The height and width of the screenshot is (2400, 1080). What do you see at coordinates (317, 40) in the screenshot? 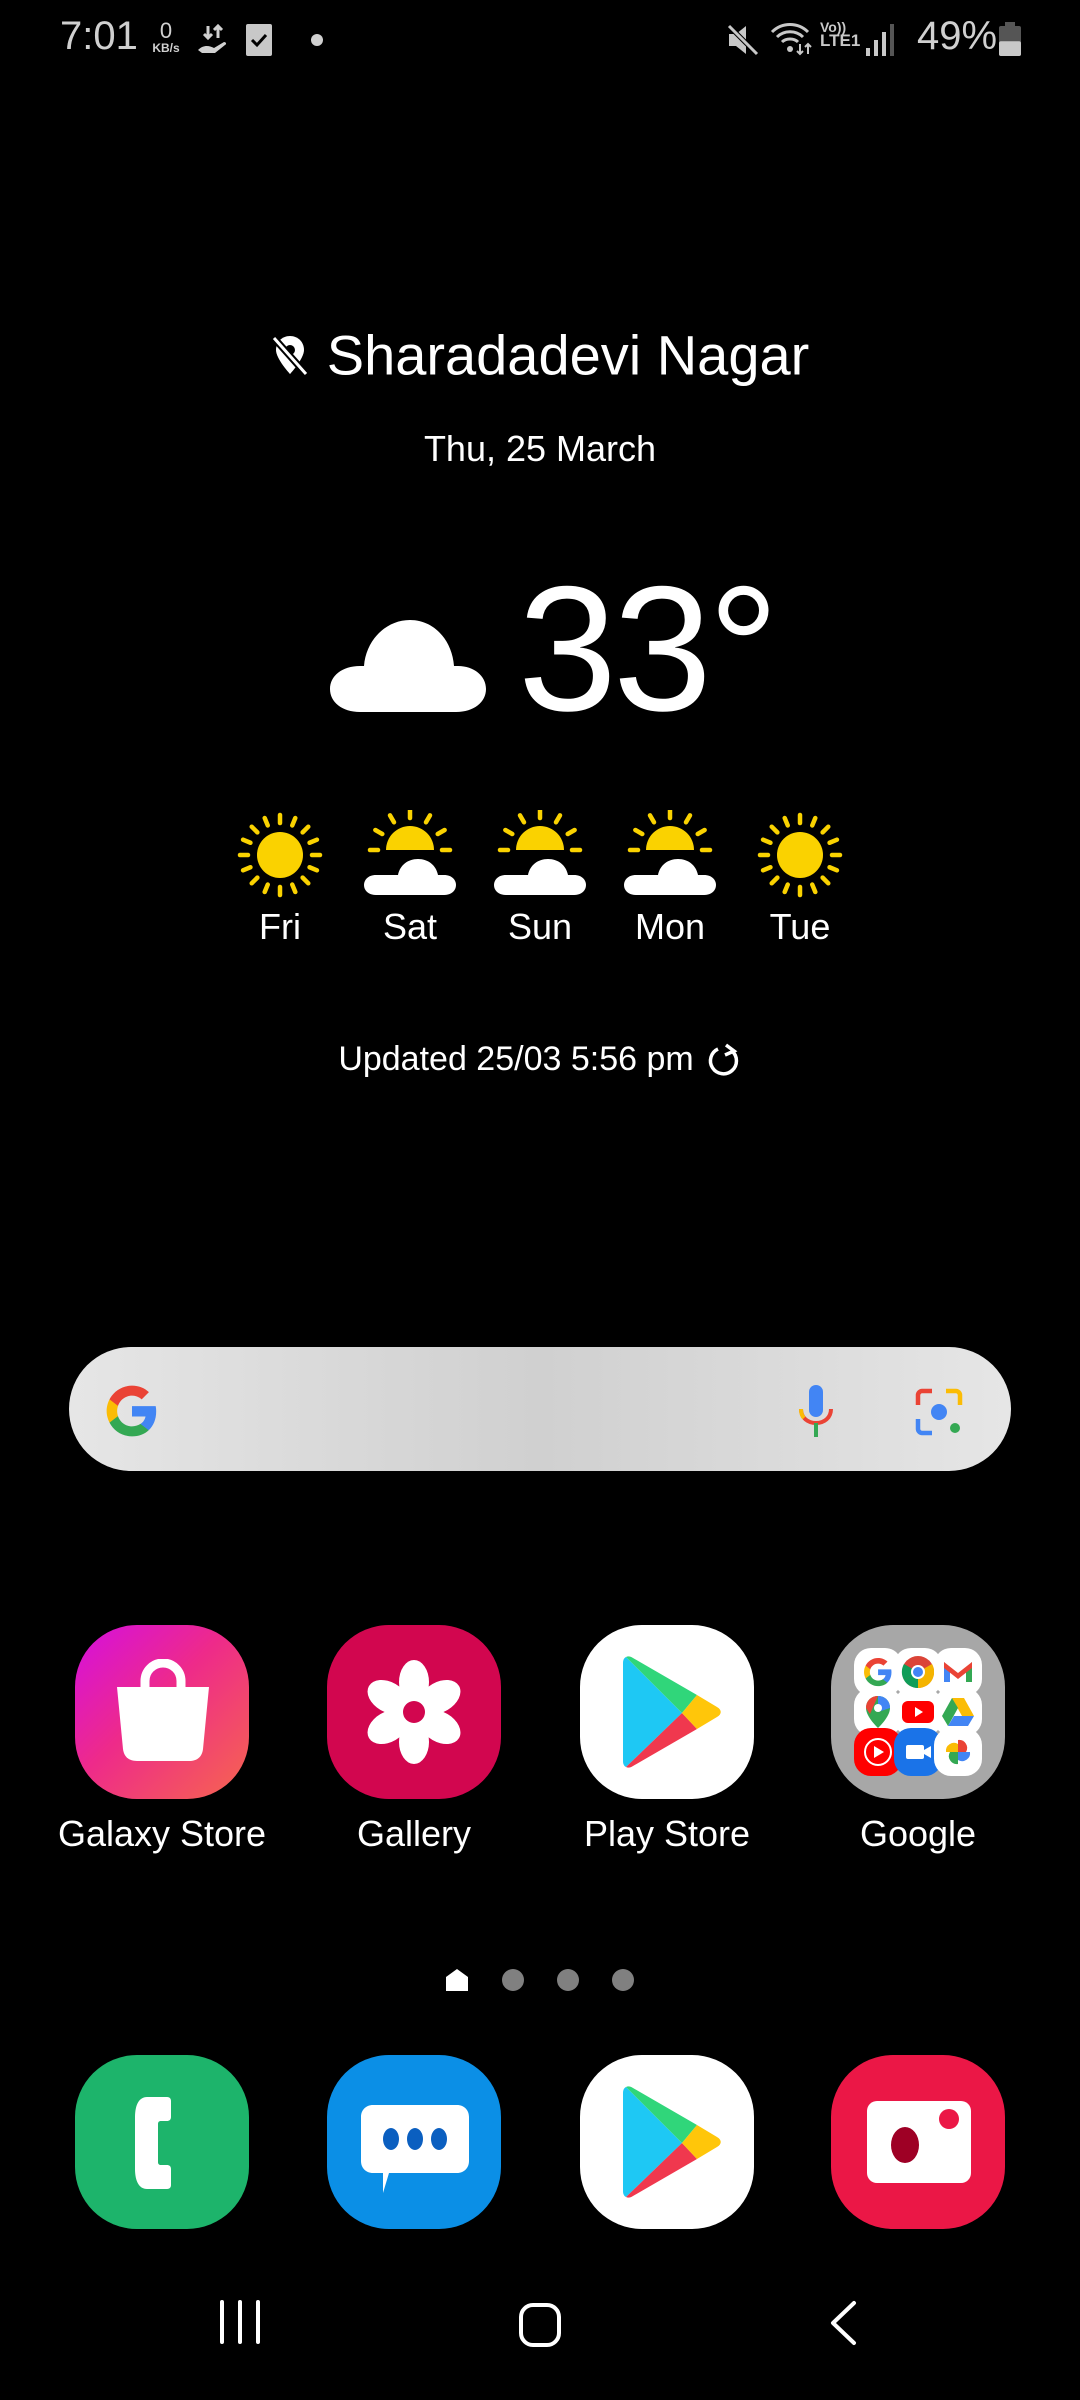
I see `notification-dot-icon` at bounding box center [317, 40].